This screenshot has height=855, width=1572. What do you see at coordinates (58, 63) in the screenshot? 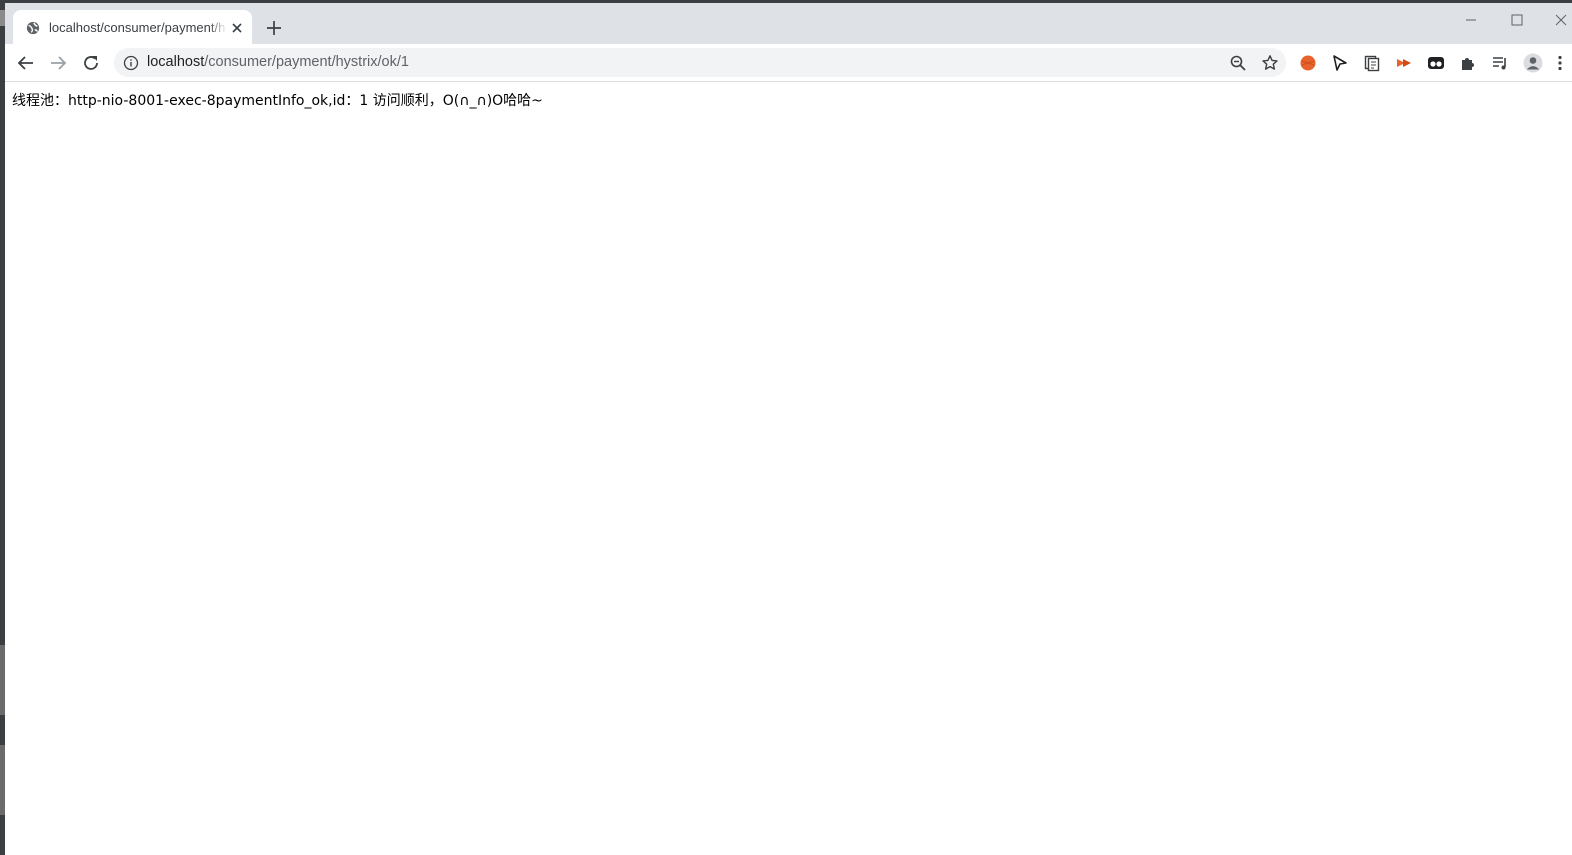
I see `arrow-right-icon` at bounding box center [58, 63].